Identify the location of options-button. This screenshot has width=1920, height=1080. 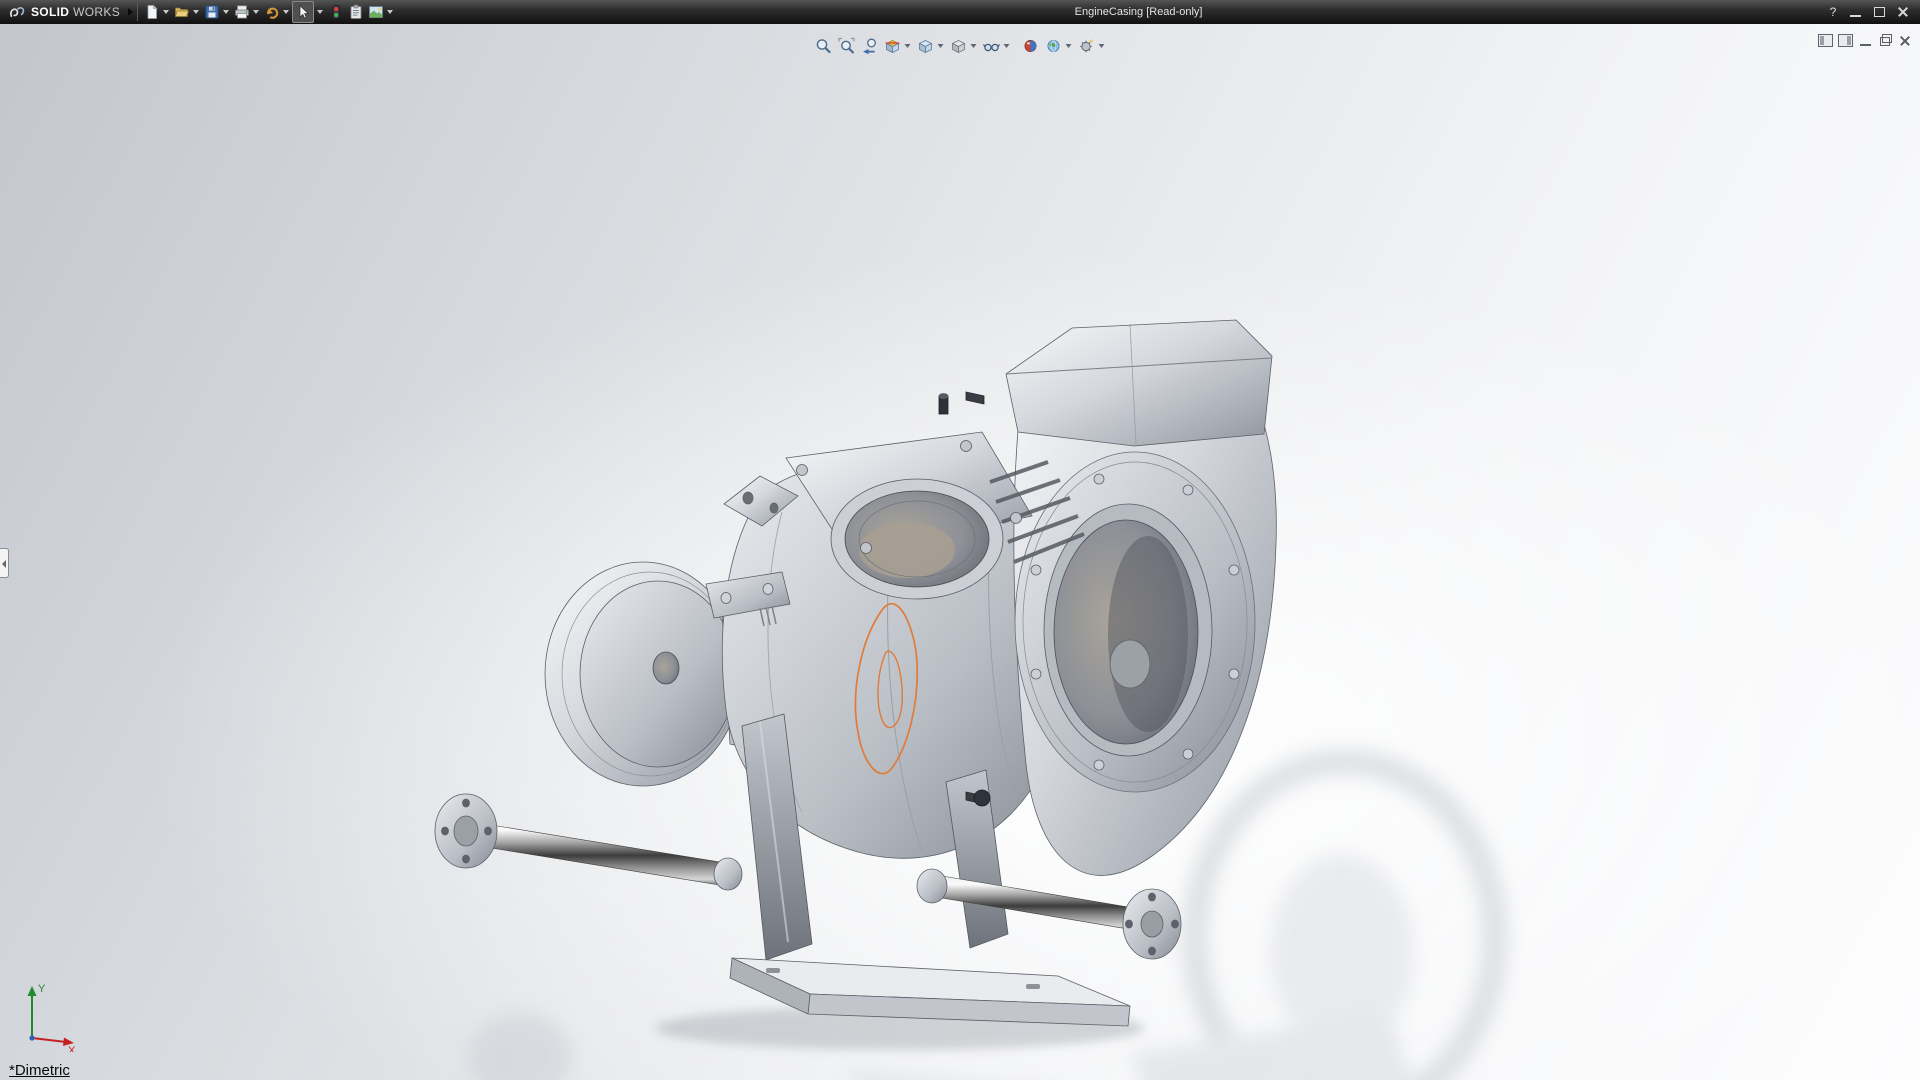
(381, 12).